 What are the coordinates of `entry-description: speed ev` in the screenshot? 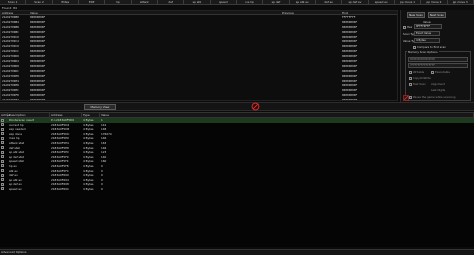 It's located at (15, 188).